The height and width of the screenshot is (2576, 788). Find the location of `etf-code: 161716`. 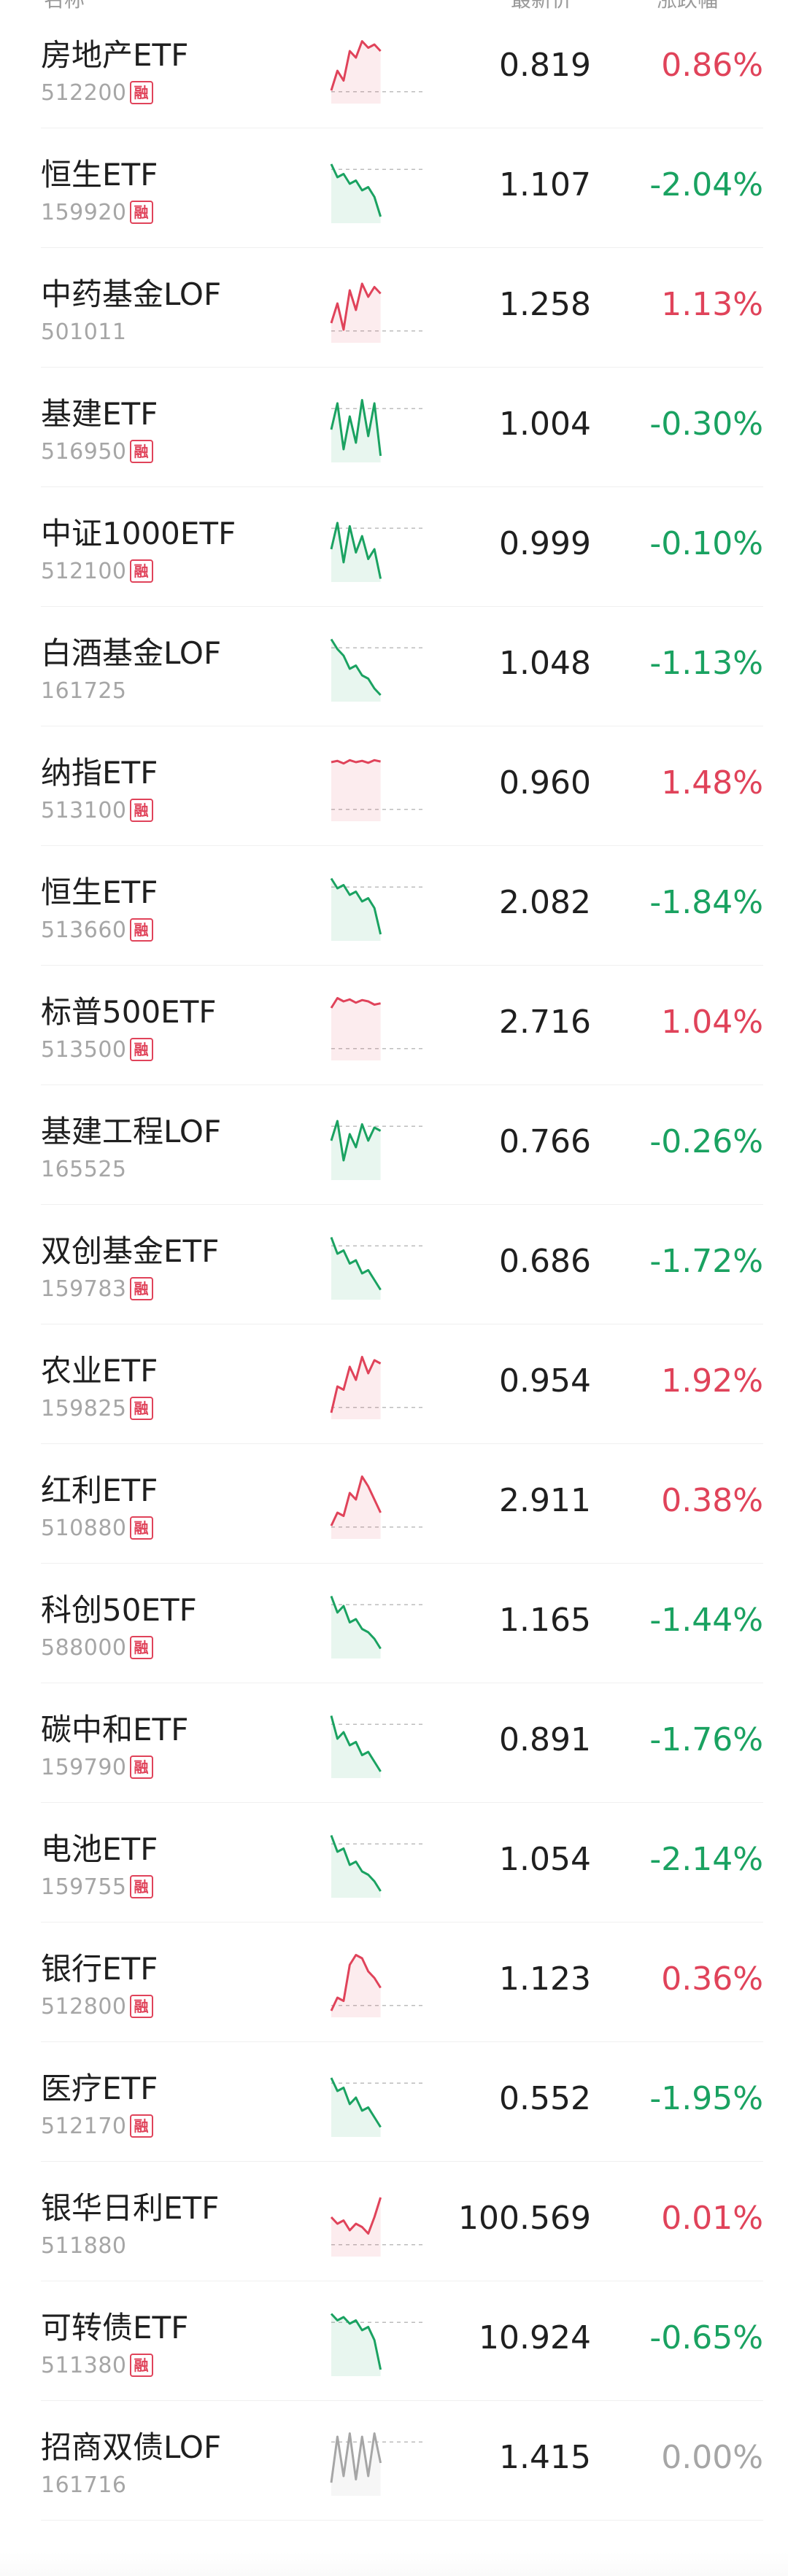

etf-code: 161716 is located at coordinates (84, 2485).